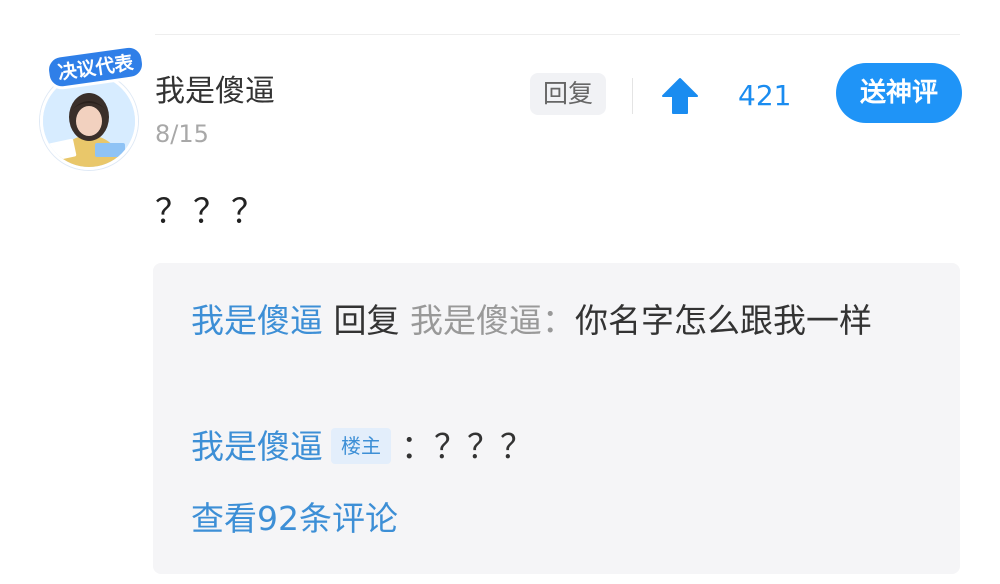 The width and height of the screenshot is (1000, 584). Describe the element at coordinates (294, 519) in the screenshot. I see `view-more-comments-link: 查看92条评论` at that location.